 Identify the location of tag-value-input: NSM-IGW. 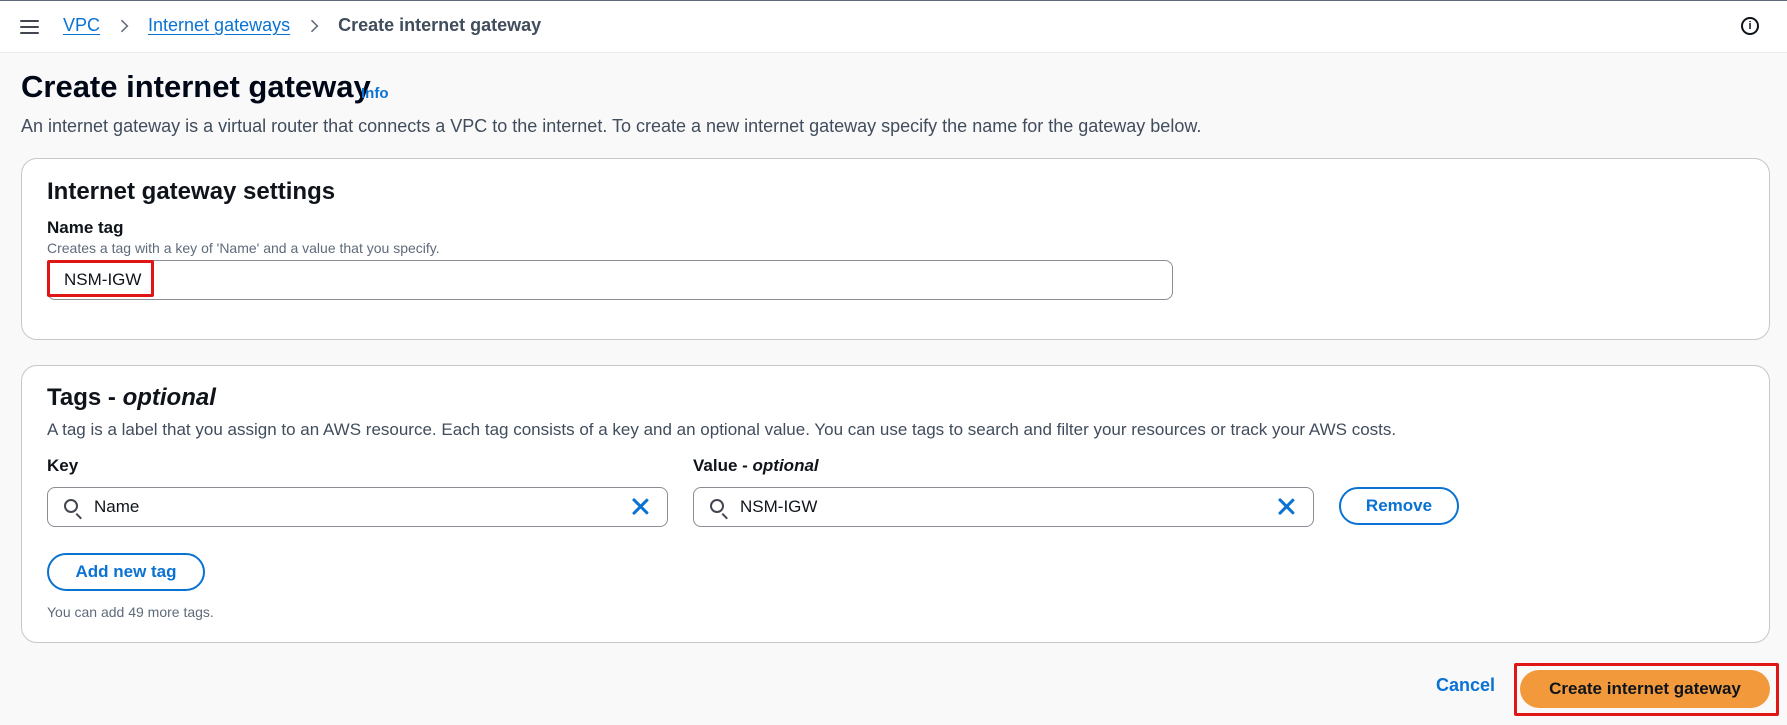
(1003, 507).